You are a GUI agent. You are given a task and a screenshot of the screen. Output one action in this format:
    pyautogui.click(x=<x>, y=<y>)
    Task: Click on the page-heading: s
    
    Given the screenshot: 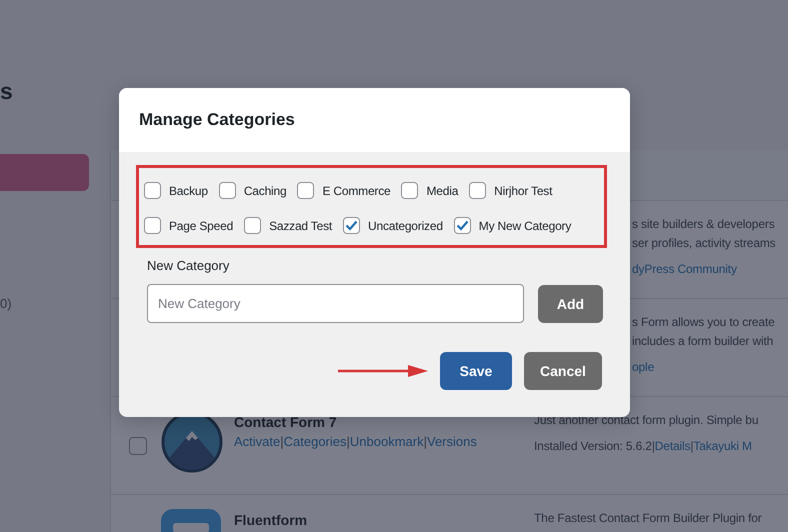 What is the action you would take?
    pyautogui.click(x=7, y=91)
    